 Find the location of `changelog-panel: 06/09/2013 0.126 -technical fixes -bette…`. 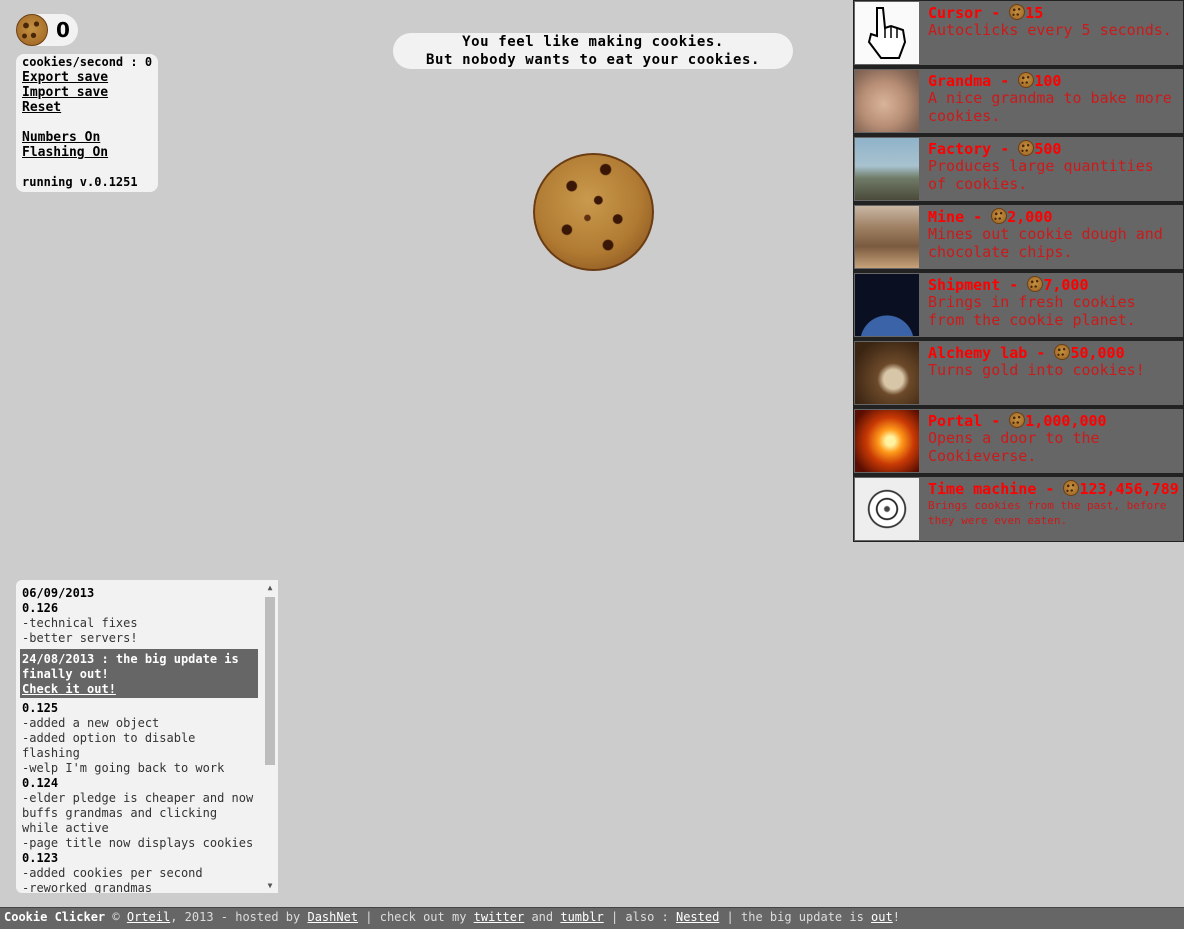

changelog-panel: 06/09/2013 0.126 -technical fixes -bette… is located at coordinates (147, 736).